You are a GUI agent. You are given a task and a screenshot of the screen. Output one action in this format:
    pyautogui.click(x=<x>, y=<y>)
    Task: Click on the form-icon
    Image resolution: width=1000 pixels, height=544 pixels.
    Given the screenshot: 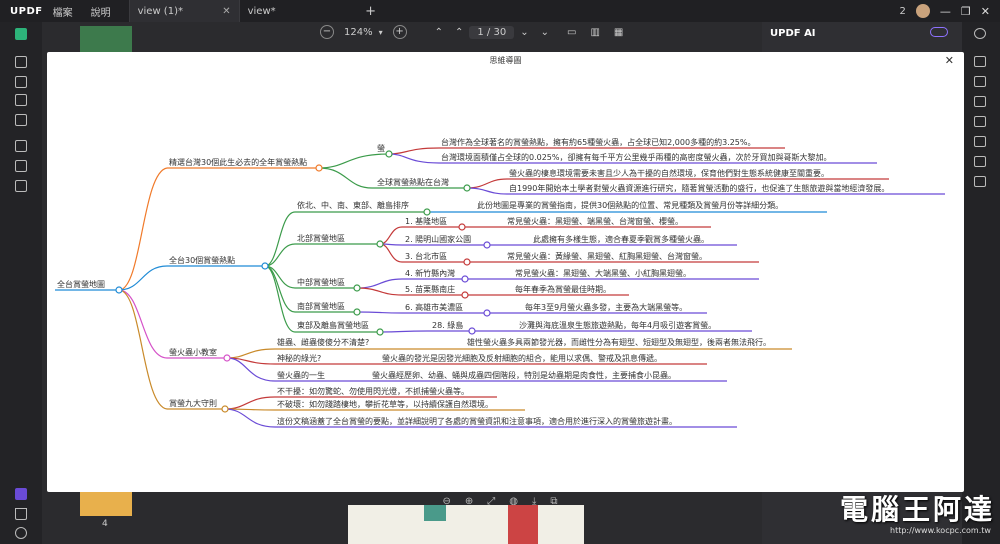 What is the action you would take?
    pyautogui.click(x=21, y=120)
    